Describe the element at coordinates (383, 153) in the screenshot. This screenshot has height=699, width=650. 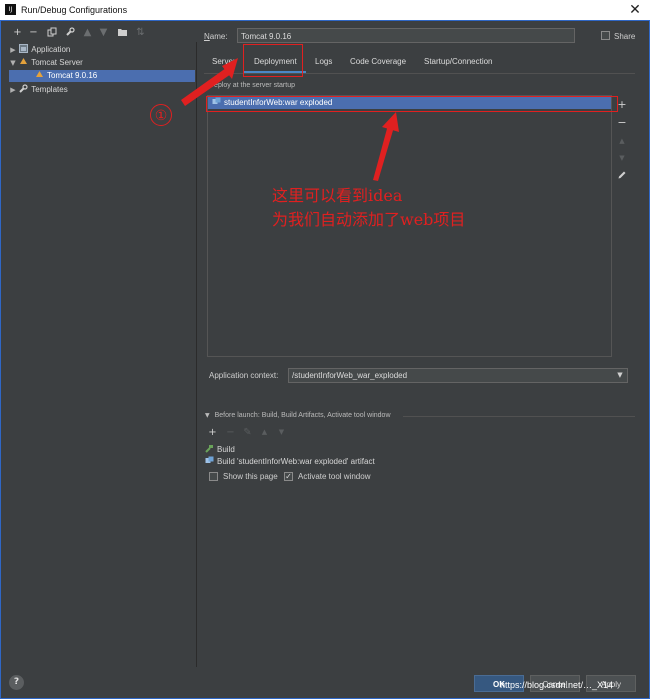
I see `annotation-arrow-deploy` at that location.